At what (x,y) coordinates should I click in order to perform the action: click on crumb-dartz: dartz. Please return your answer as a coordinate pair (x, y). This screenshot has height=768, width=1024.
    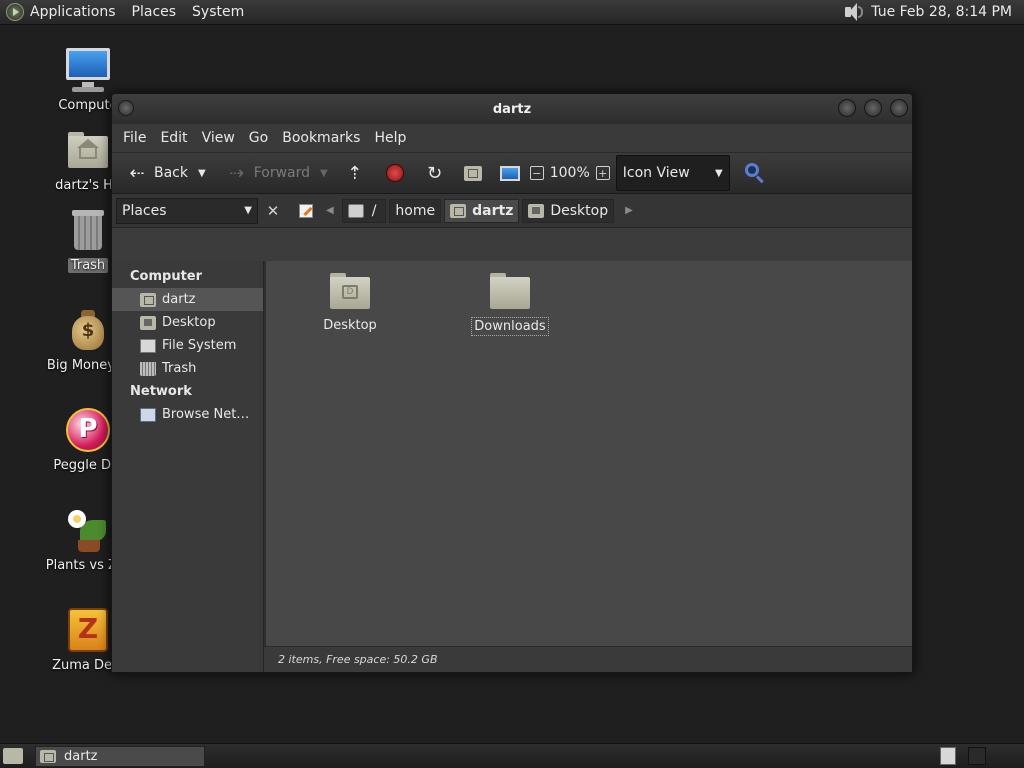
    Looking at the image, I should click on (482, 210).